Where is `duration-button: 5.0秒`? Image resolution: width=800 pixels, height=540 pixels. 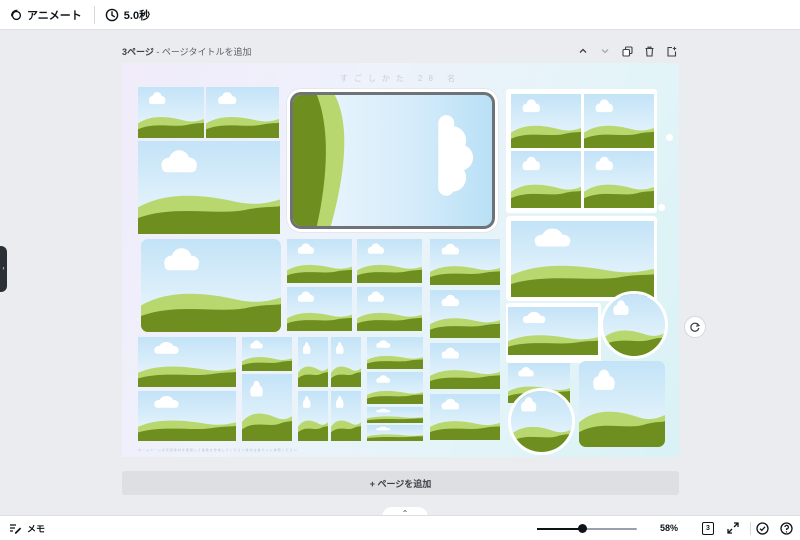 duration-button: 5.0秒 is located at coordinates (127, 15).